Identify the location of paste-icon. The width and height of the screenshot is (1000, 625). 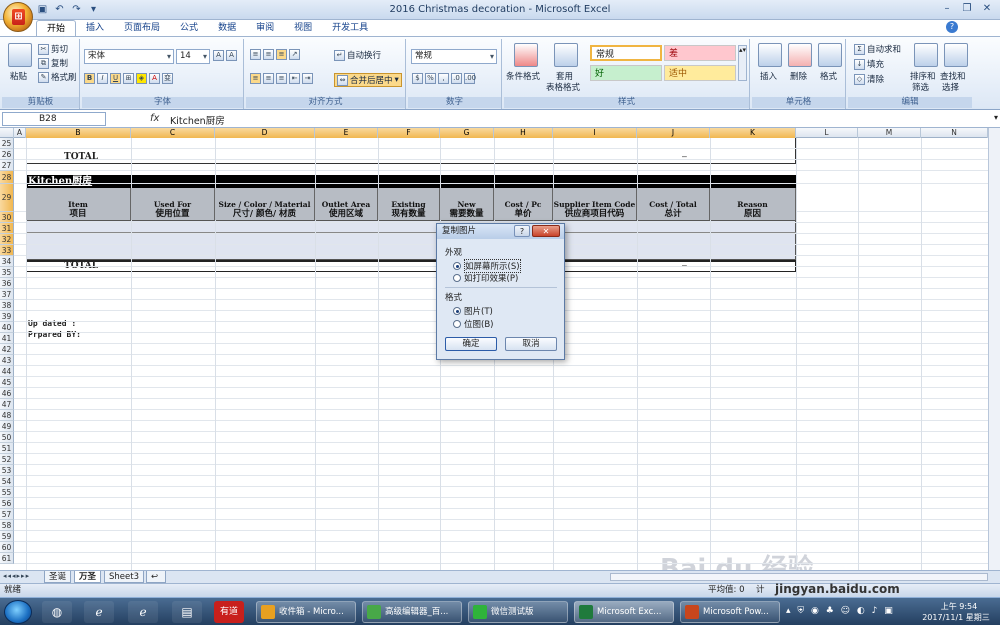
(20, 55).